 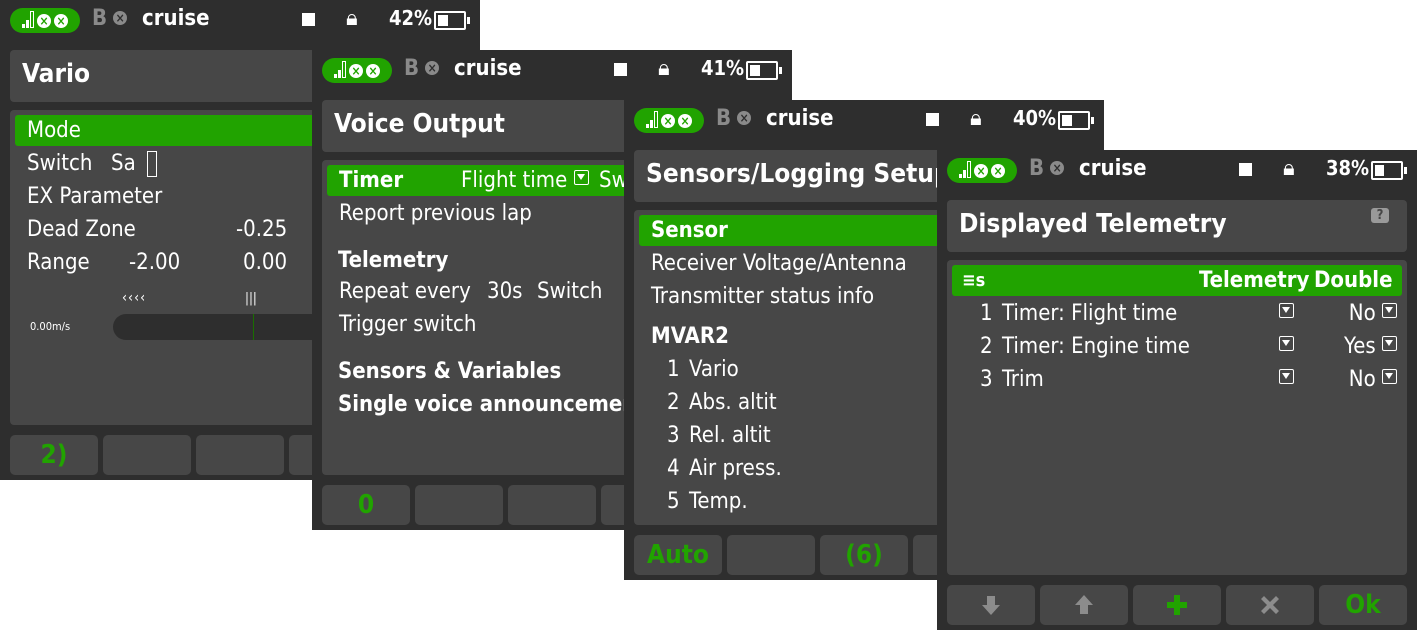 I want to click on sensor-name: Rel. altit, so click(x=730, y=435).